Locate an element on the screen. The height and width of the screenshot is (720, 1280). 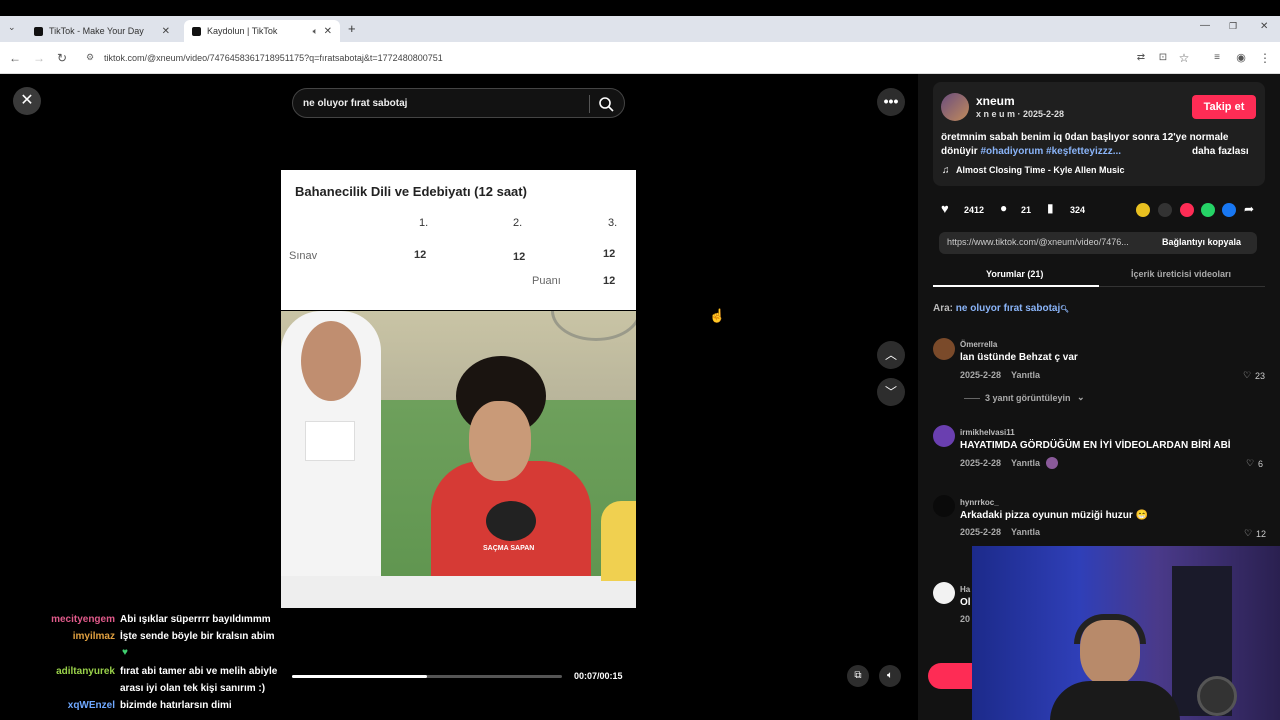
translate-icon: ⇄ is located at coordinates (1141, 58).